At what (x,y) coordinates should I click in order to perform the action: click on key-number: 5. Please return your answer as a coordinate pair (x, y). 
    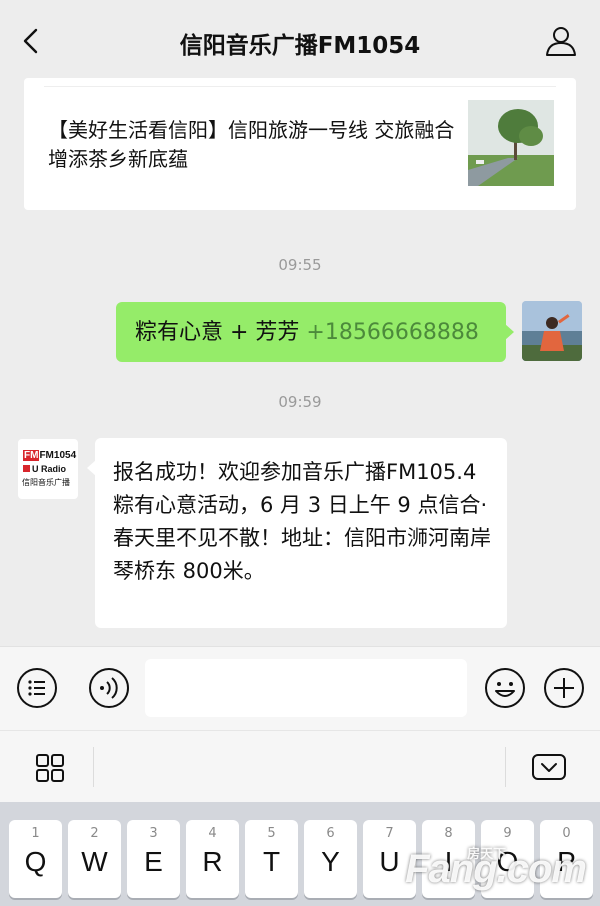
    Looking at the image, I should click on (271, 833).